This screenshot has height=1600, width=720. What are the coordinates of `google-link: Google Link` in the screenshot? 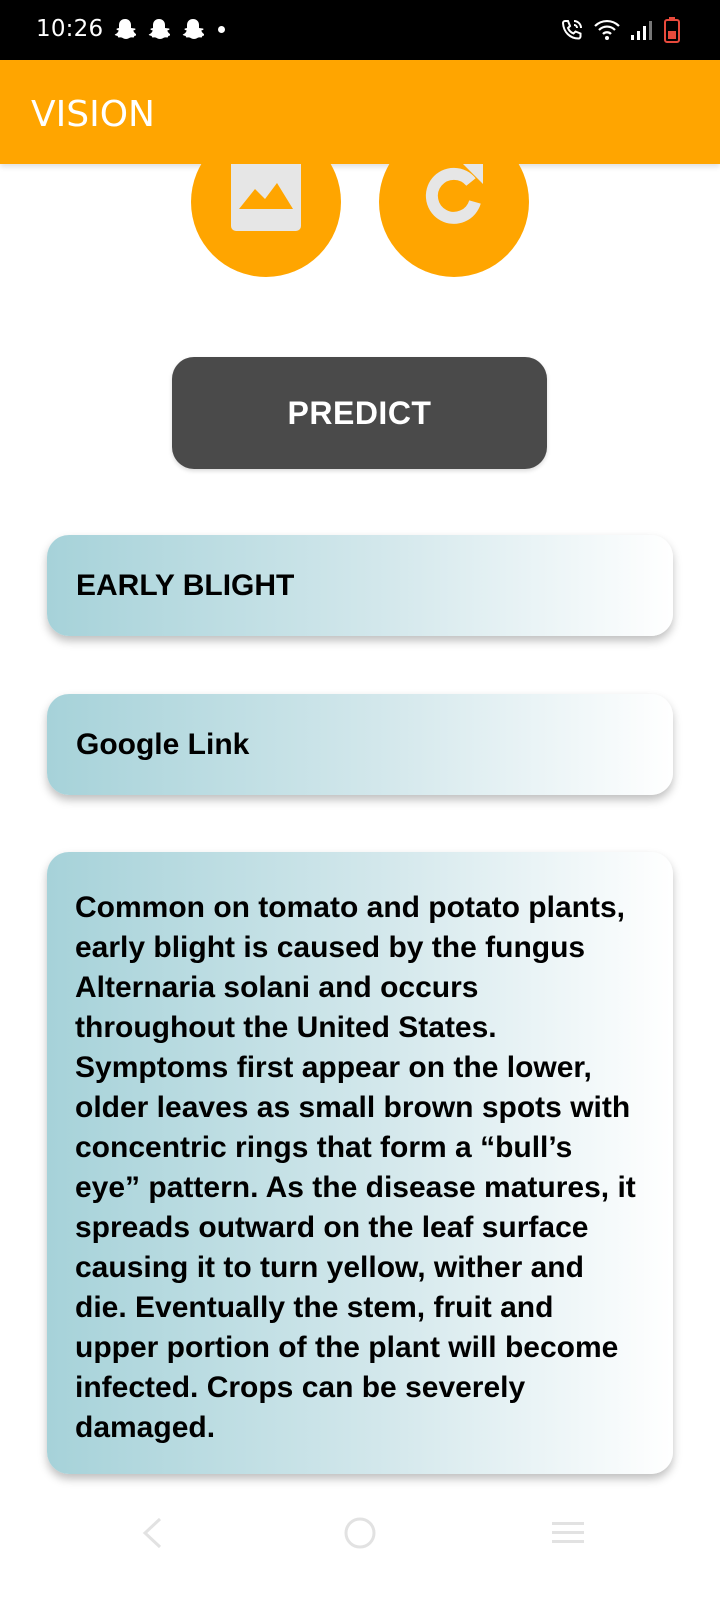 It's located at (162, 744).